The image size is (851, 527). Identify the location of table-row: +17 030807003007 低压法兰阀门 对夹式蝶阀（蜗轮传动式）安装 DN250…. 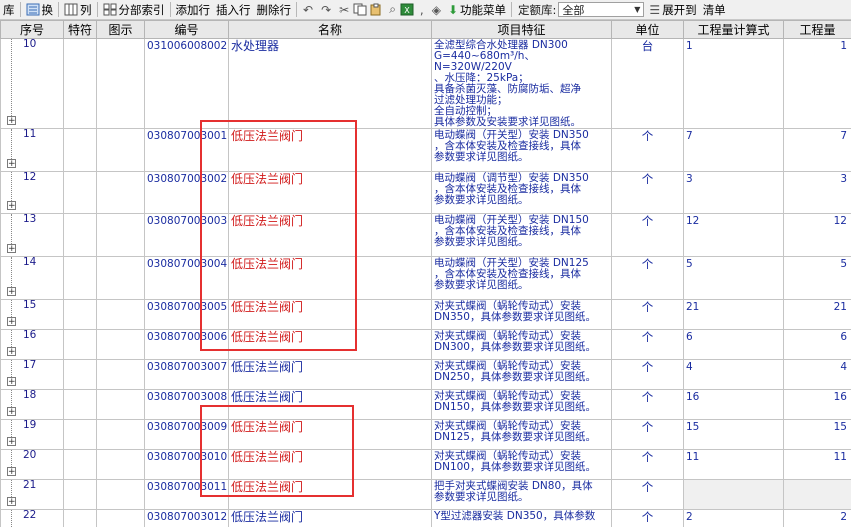
(425, 374).